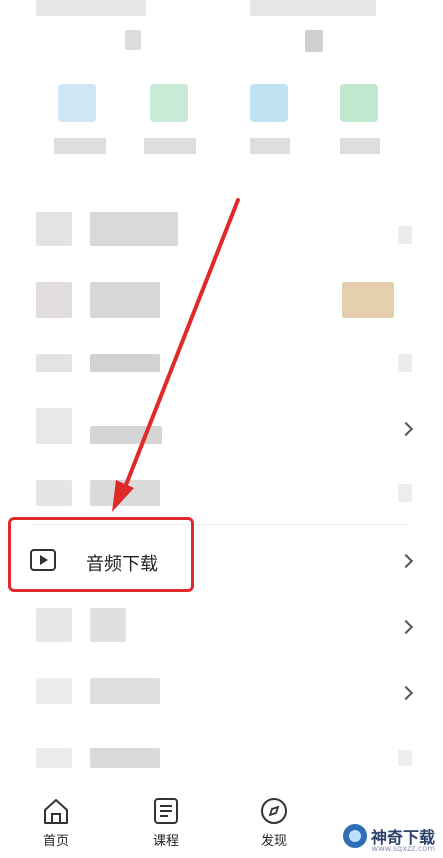 This screenshot has height=858, width=443. Describe the element at coordinates (368, 300) in the screenshot. I see `row2-thumb` at that location.